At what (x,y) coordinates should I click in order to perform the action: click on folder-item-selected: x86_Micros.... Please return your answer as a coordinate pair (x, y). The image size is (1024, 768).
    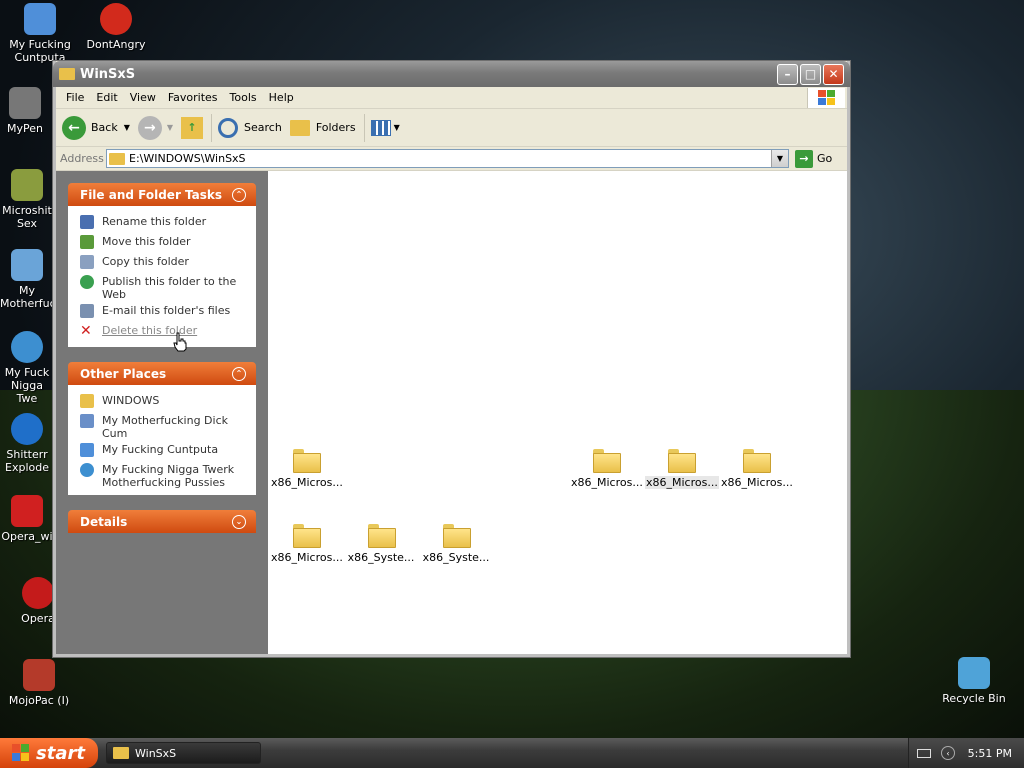
    Looking at the image, I should click on (682, 469).